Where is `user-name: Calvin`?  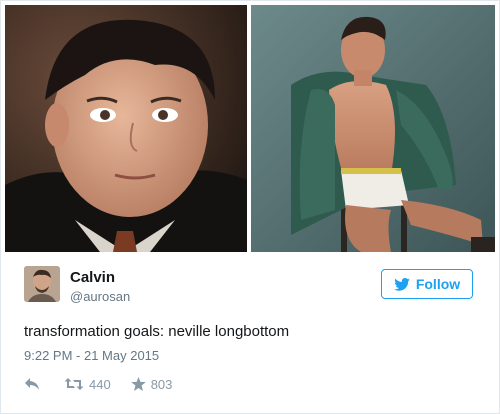
user-name: Calvin is located at coordinates (92, 277).